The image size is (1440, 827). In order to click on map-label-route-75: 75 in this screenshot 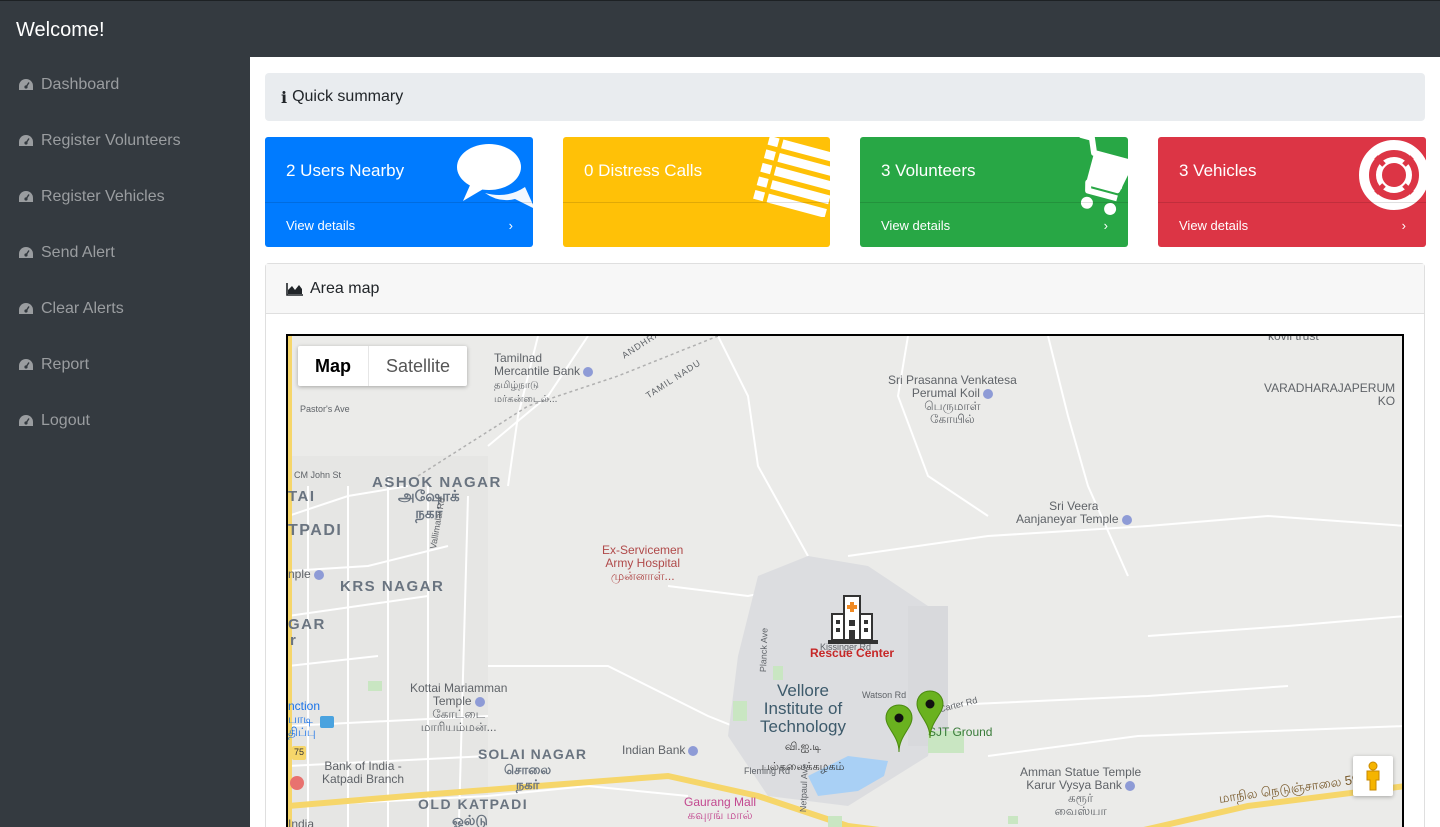, I will do `click(299, 752)`.